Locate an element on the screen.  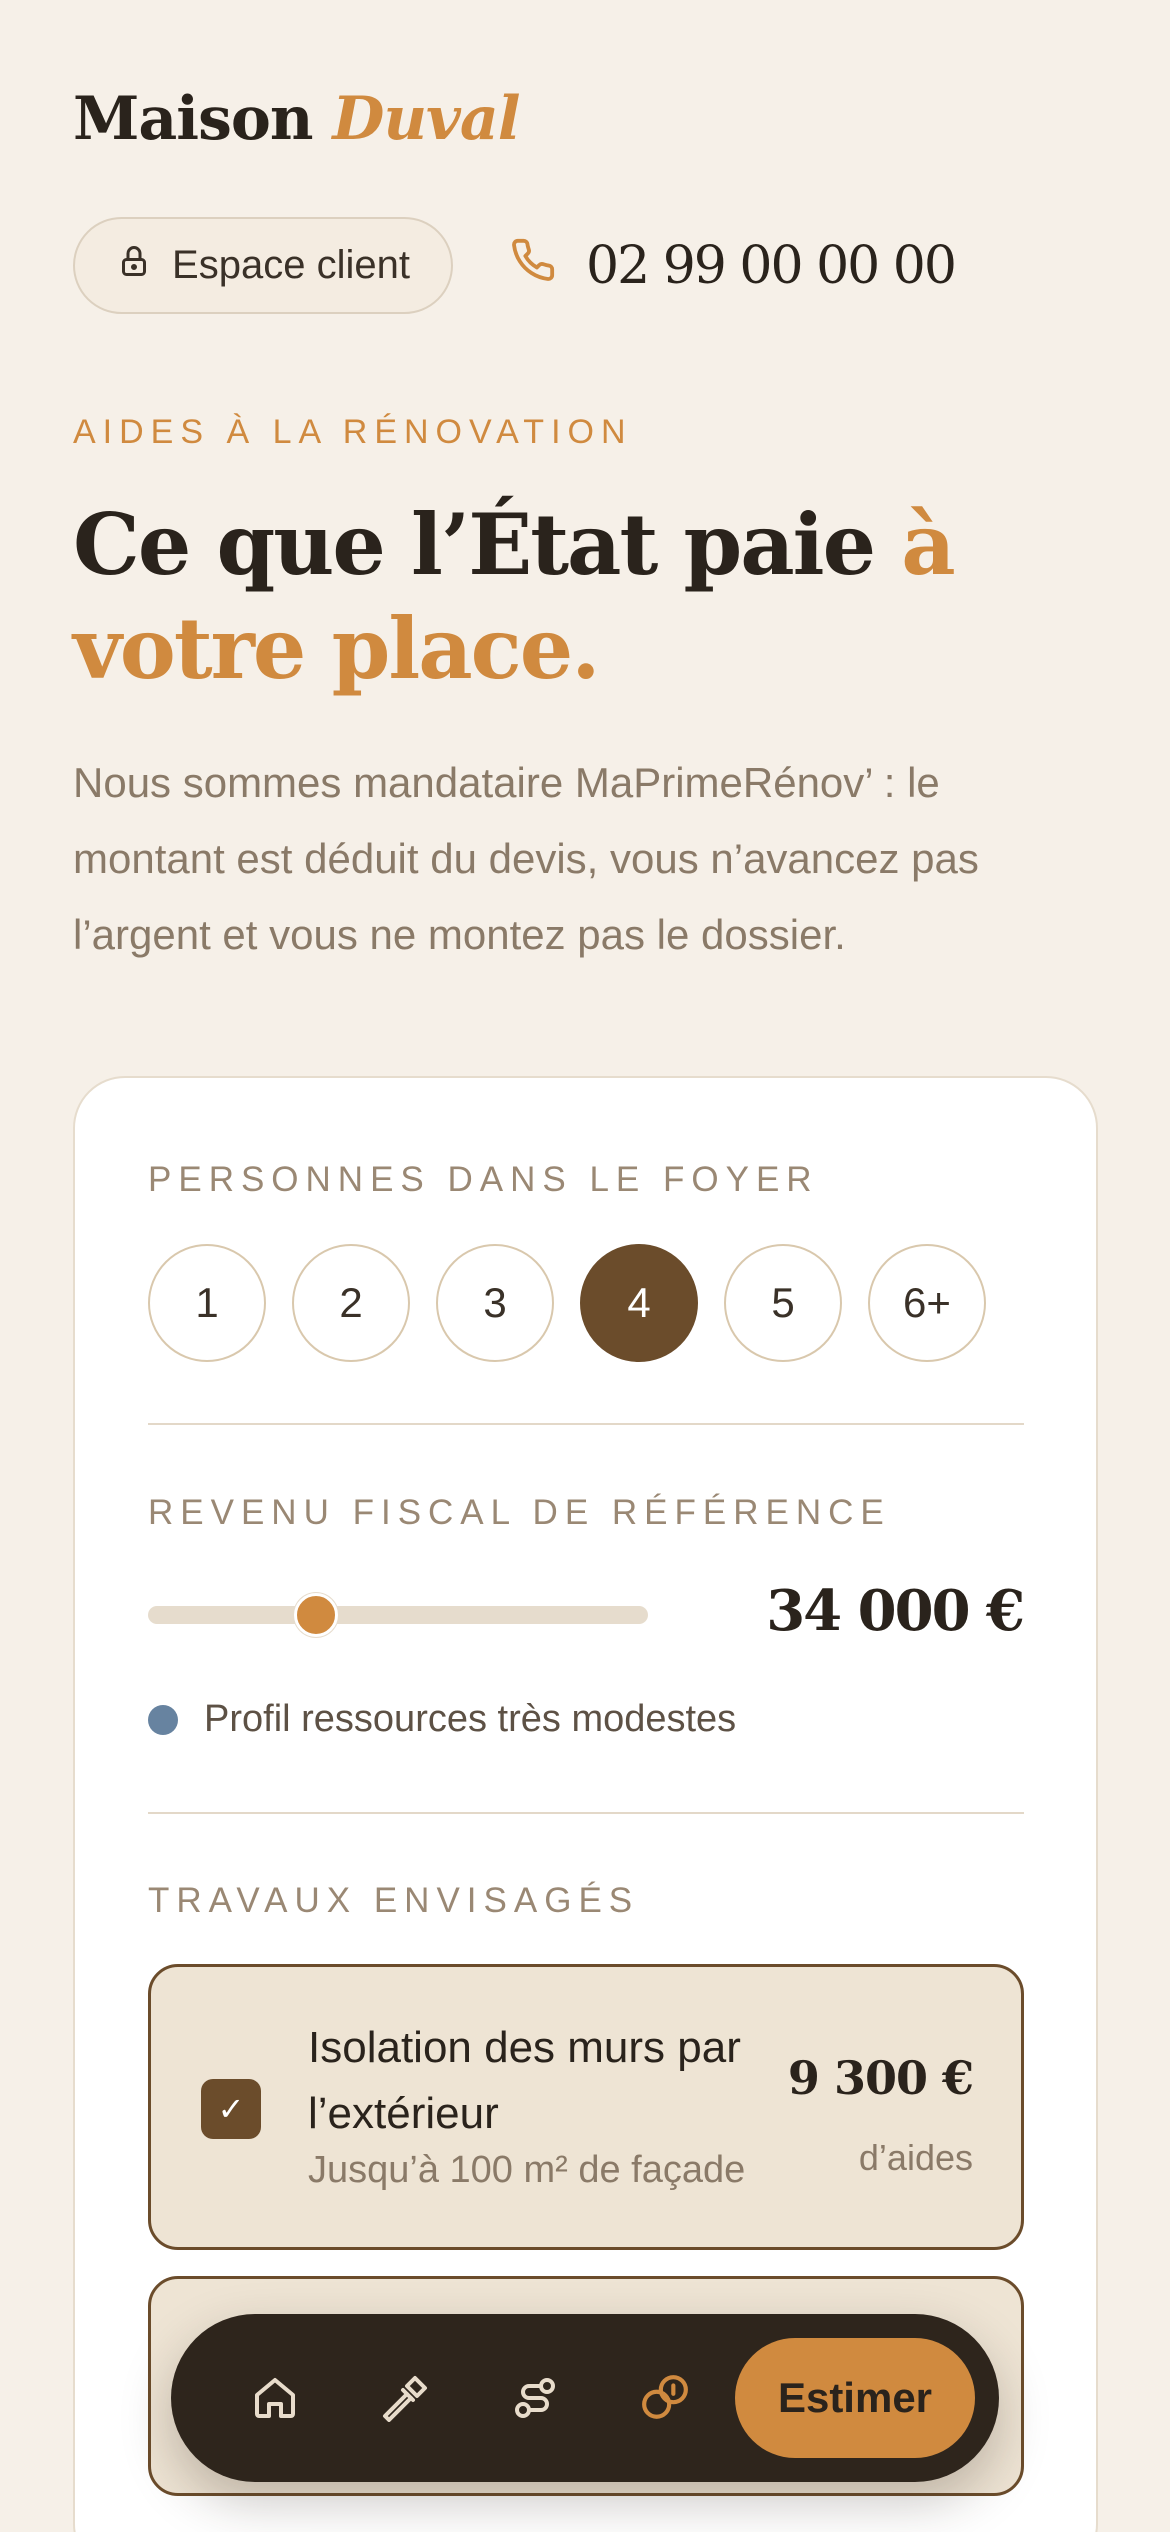
section-eyebrow: AIDES À LA RÉNOVATION is located at coordinates (353, 432).